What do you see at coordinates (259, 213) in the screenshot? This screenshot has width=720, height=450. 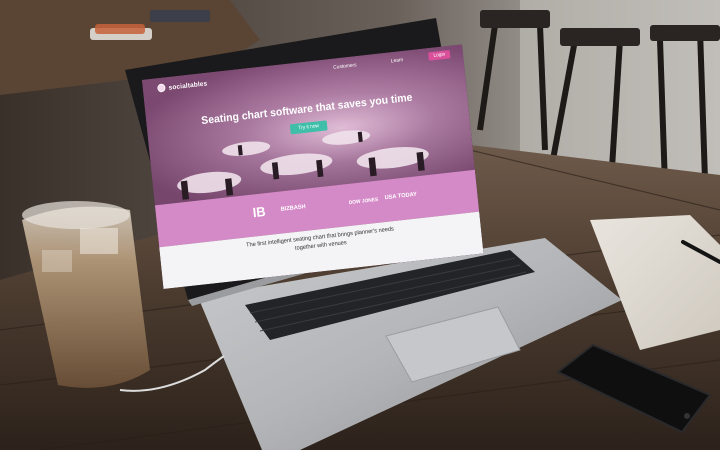 I see `press-logo-ib: IB` at bounding box center [259, 213].